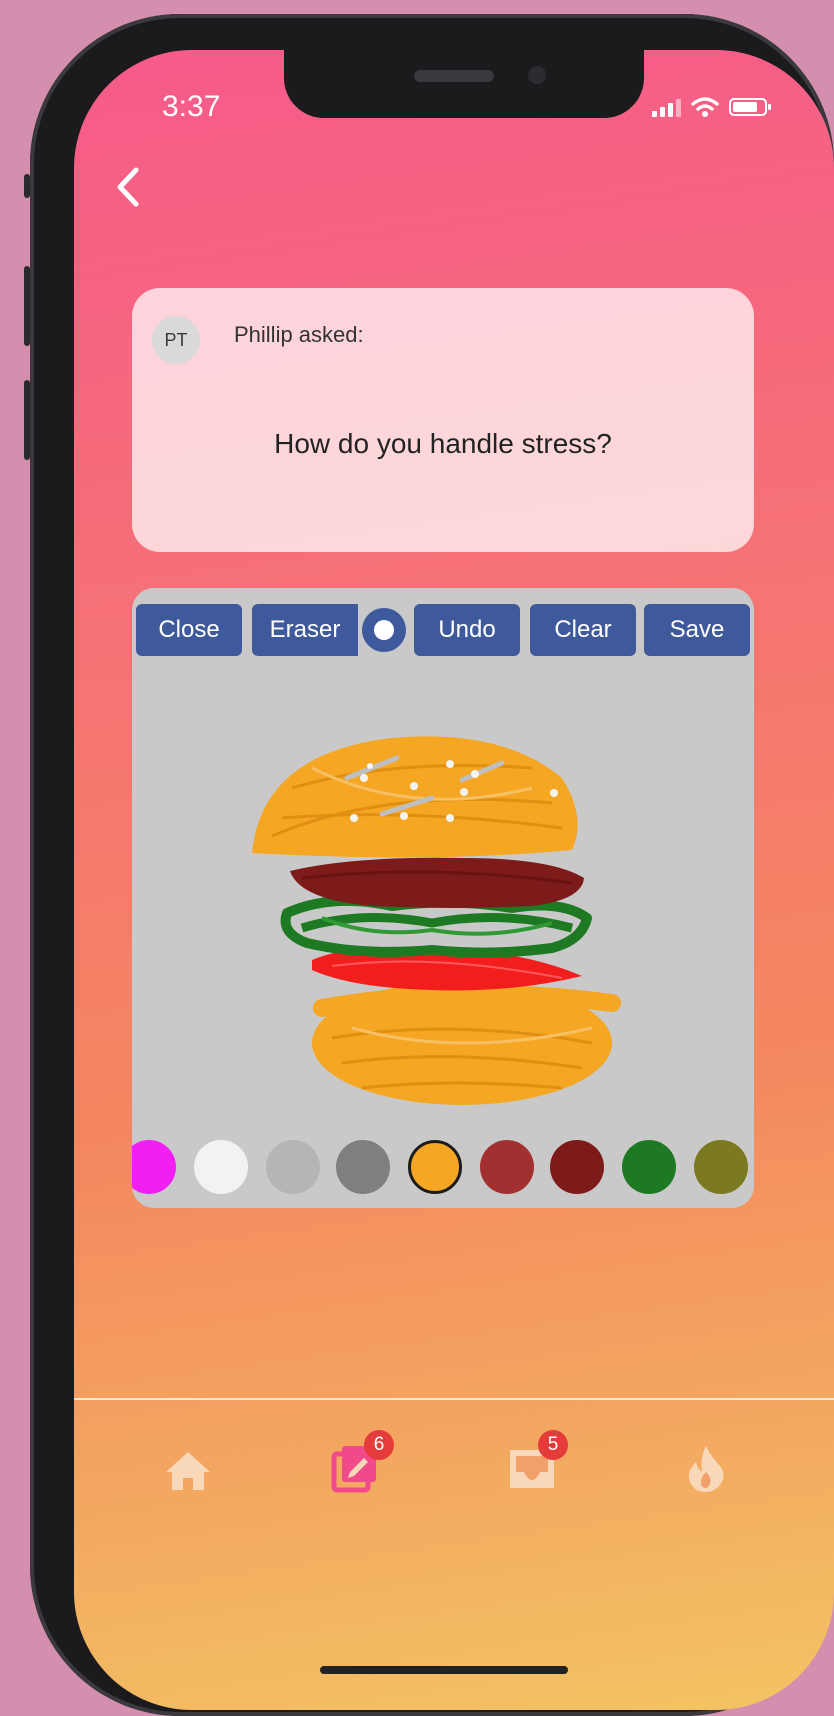 This screenshot has height=1716, width=834. Describe the element at coordinates (705, 107) in the screenshot. I see `wifi-icon` at that location.